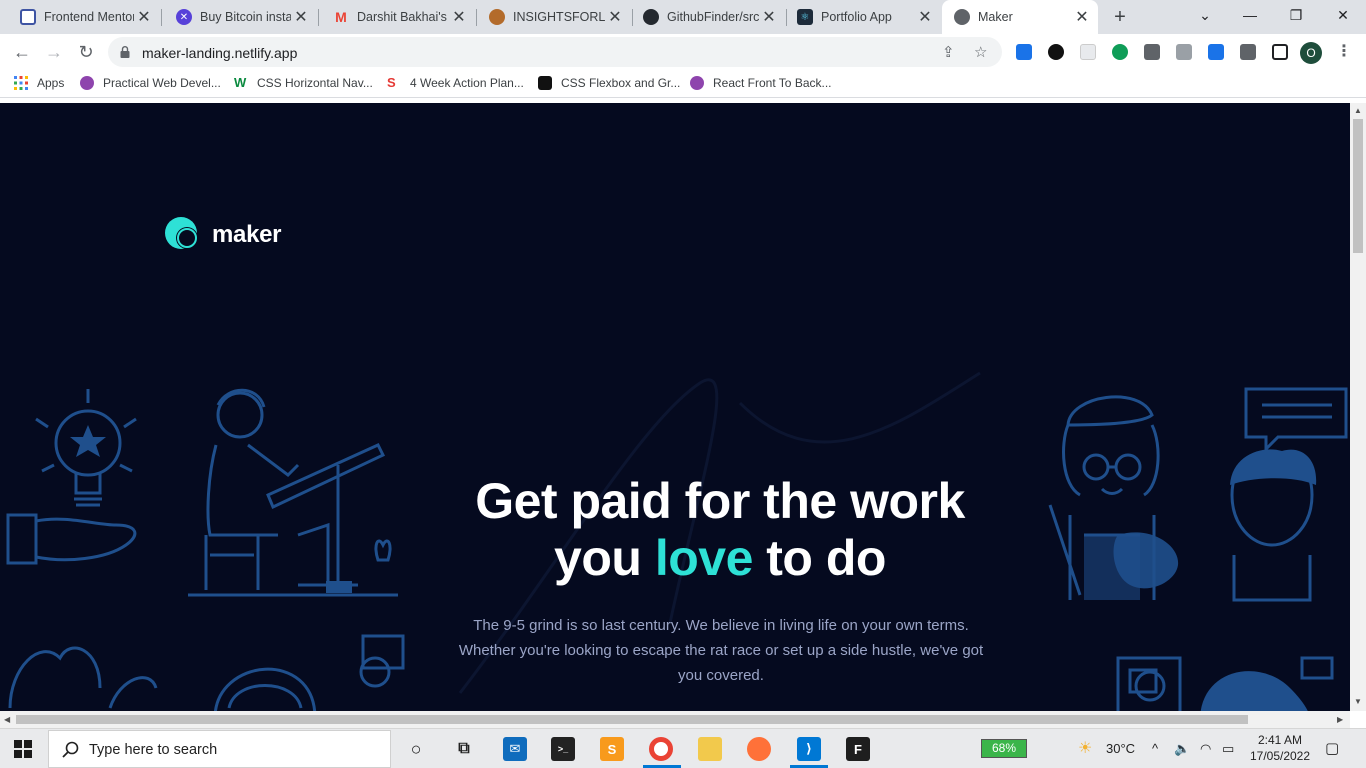 Image resolution: width=1366 pixels, height=768 pixels. I want to click on mail-app-icon: ✉, so click(515, 749).